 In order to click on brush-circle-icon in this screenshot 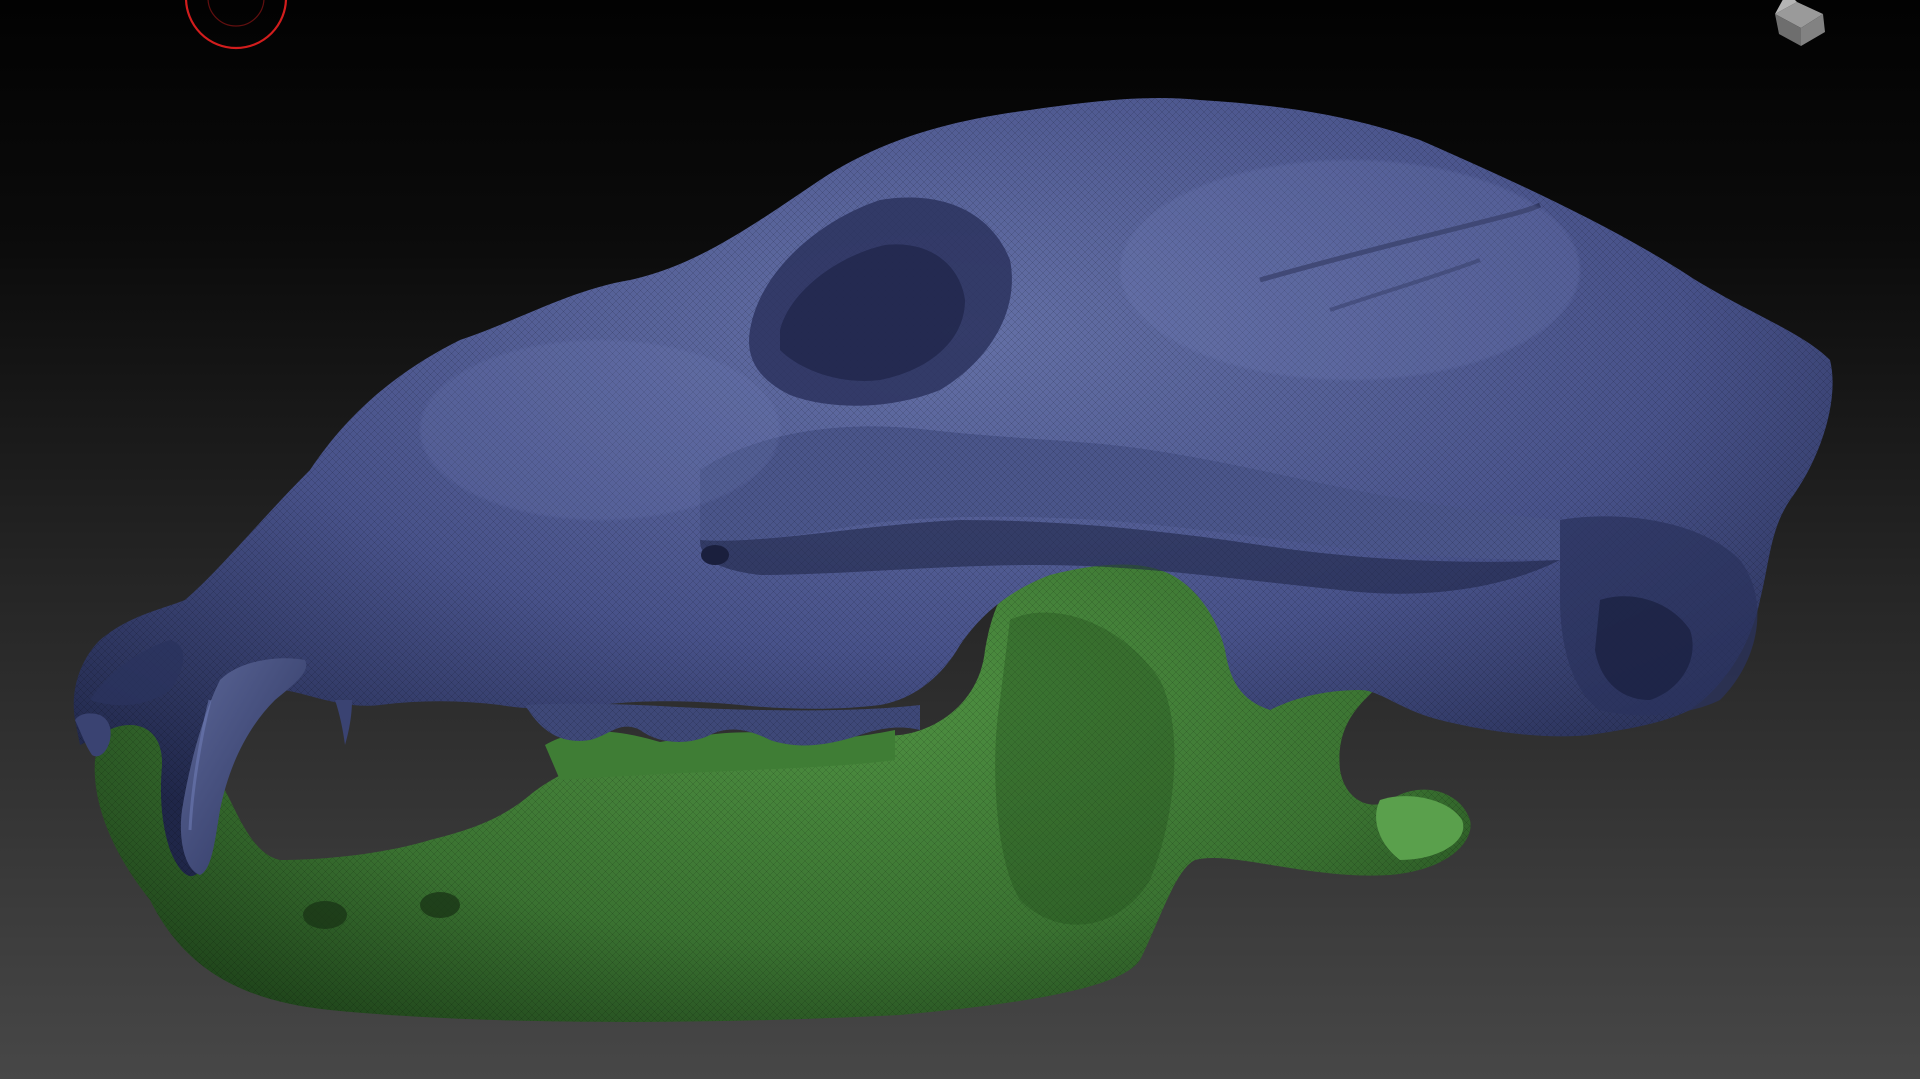, I will do `click(236, 25)`.